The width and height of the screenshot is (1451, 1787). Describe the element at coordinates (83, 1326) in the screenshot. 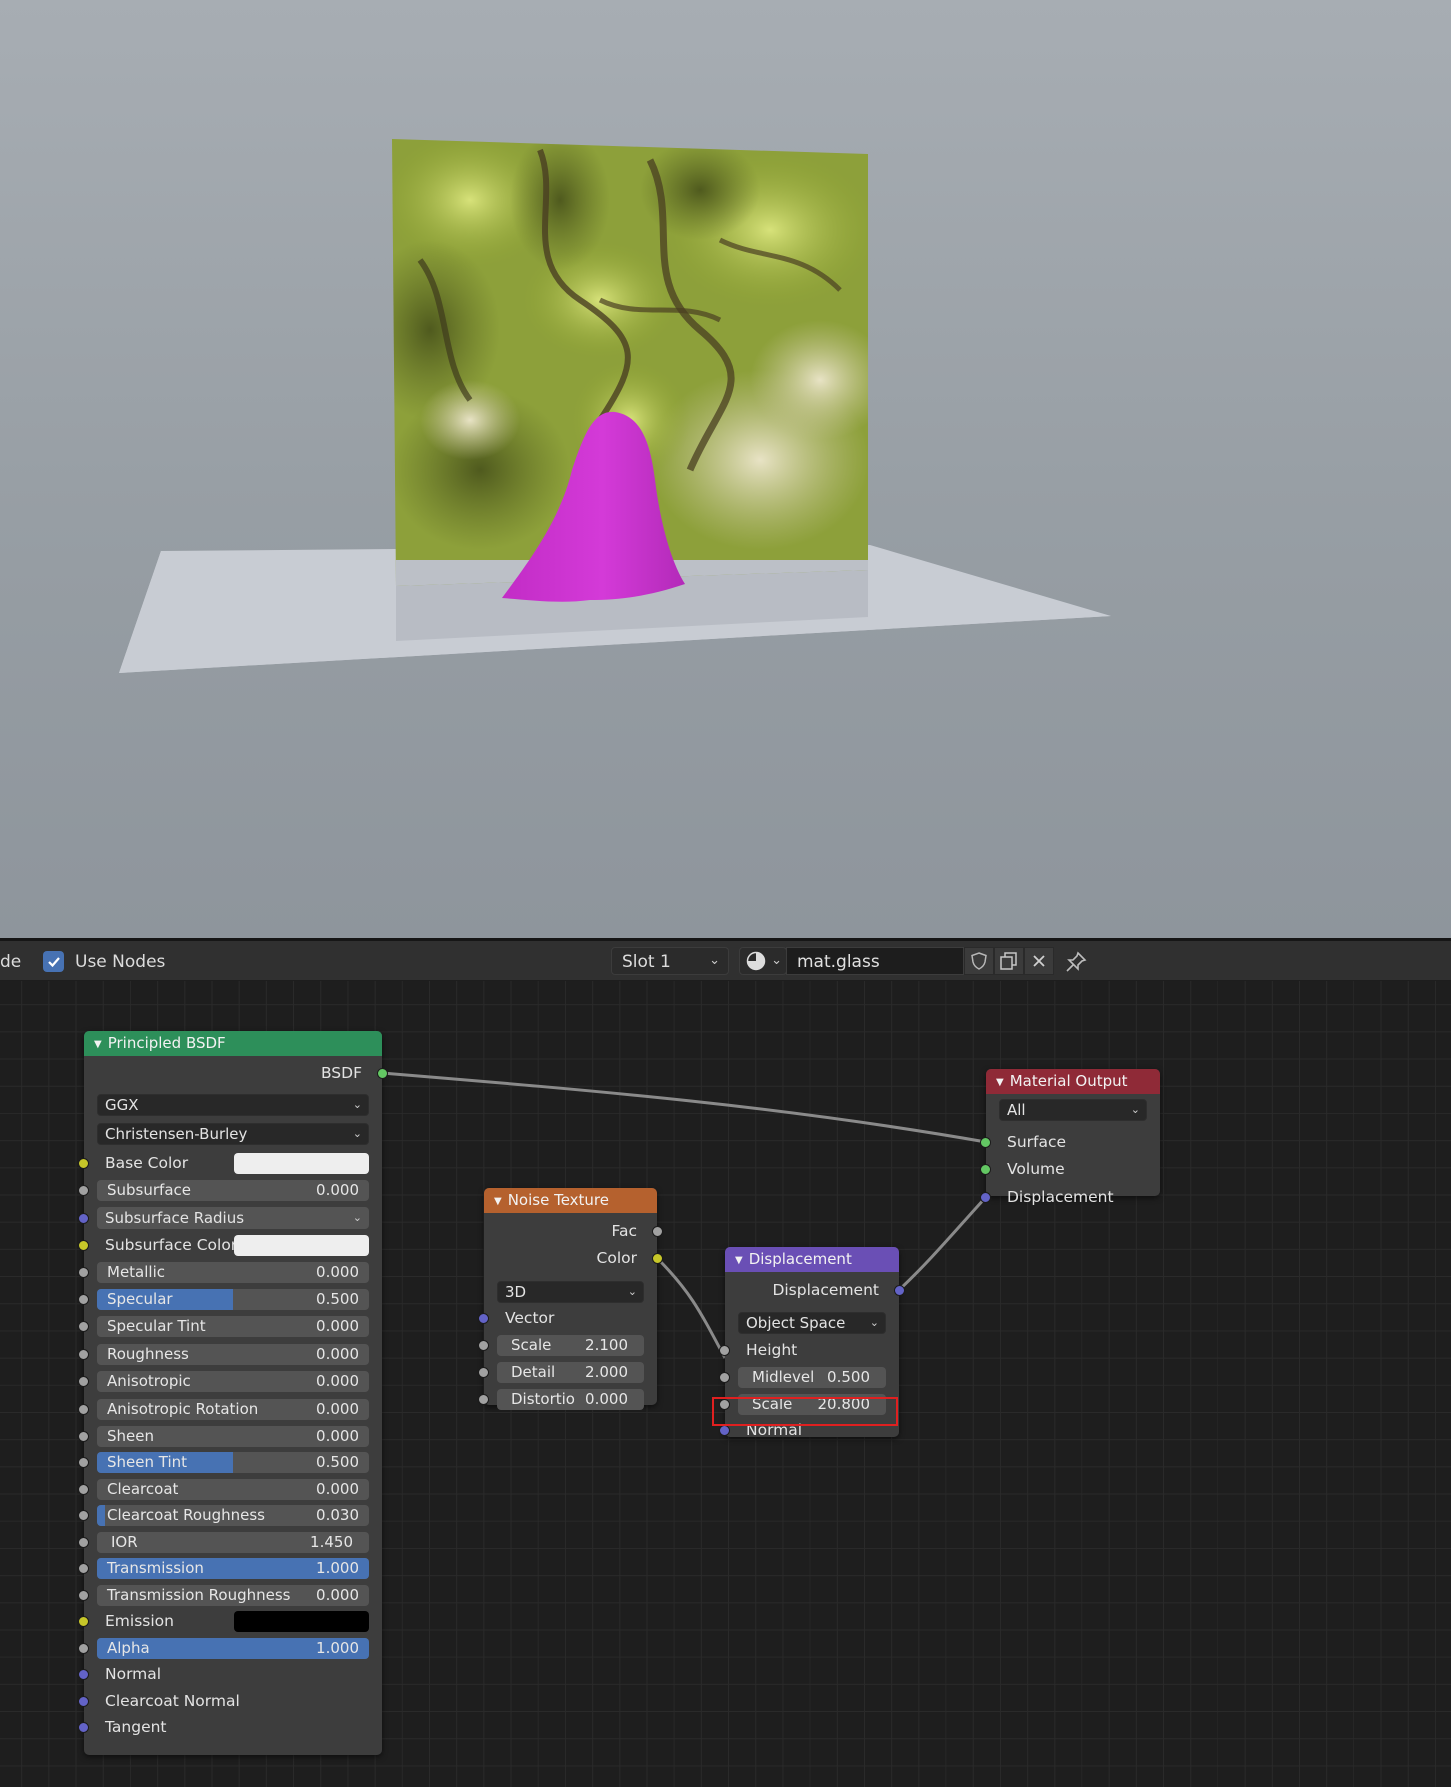

I see `specular-tint-socket` at that location.